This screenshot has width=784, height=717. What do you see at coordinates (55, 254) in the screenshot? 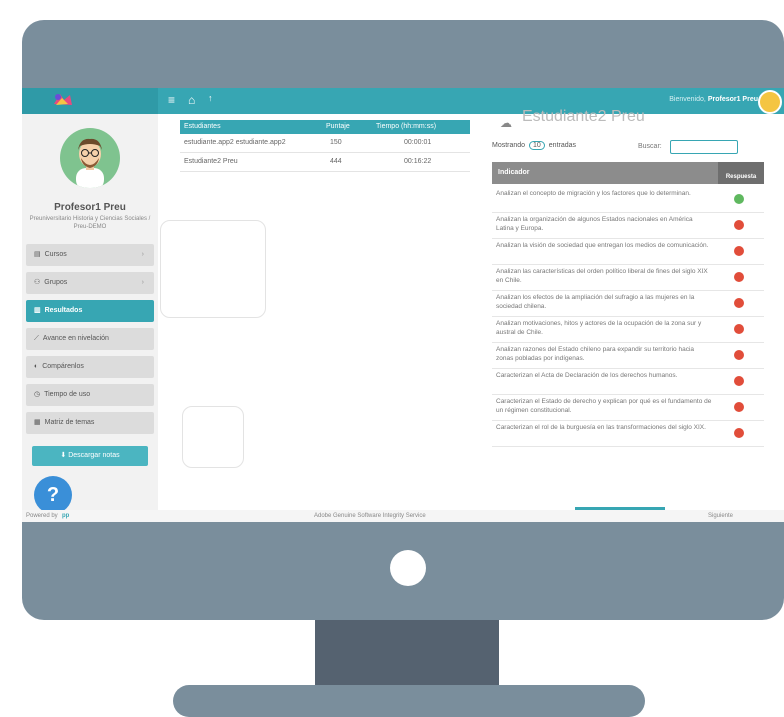
I see `sidebar-item-label: Cursos` at bounding box center [55, 254].